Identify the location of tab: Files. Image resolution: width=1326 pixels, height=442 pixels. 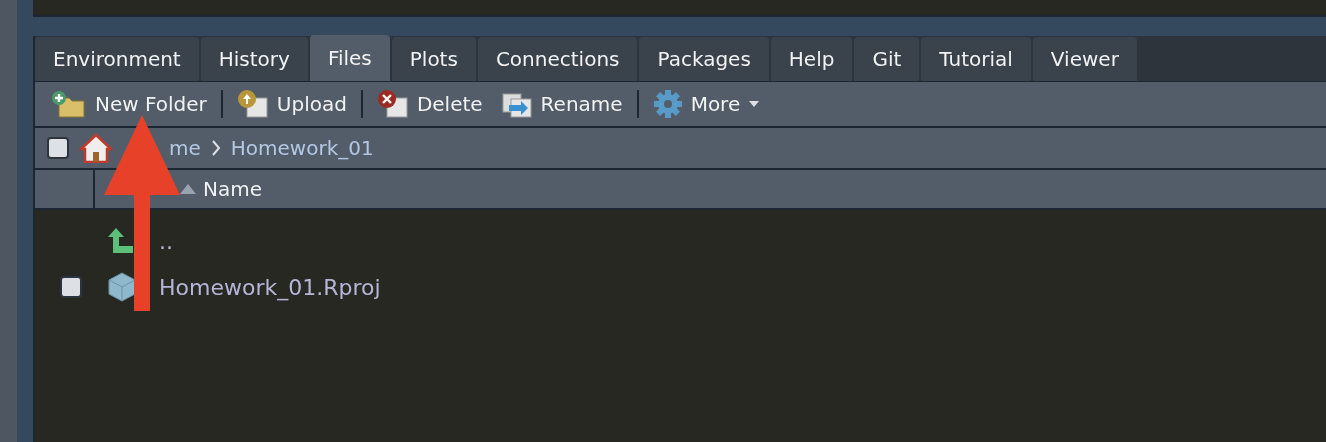
(349, 58).